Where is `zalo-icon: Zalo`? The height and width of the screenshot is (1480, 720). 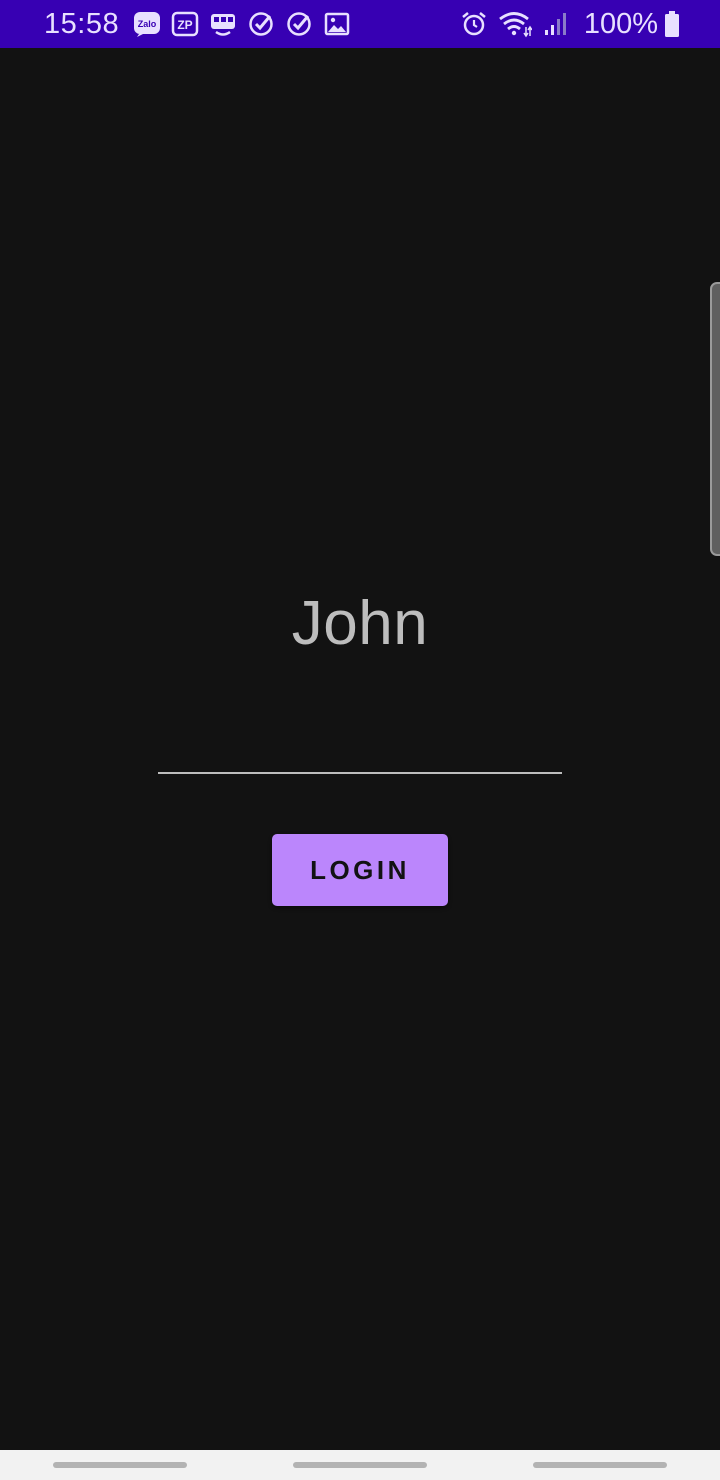 zalo-icon: Zalo is located at coordinates (147, 24).